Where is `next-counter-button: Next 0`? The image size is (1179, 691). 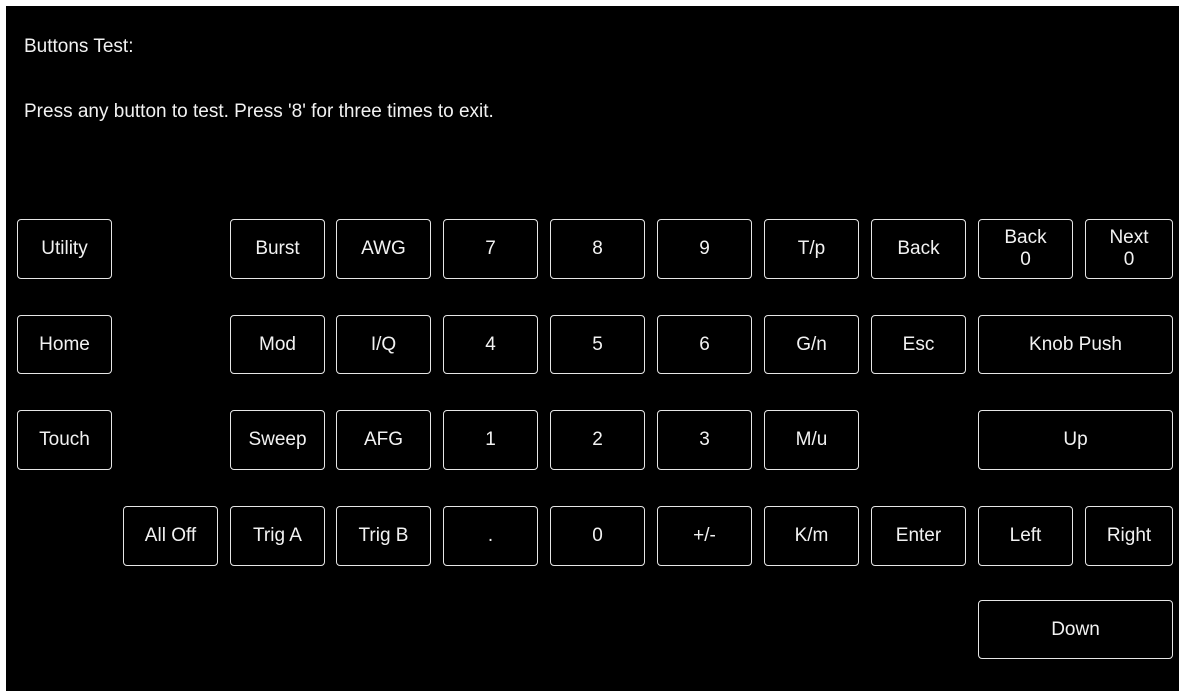
next-counter-button: Next 0 is located at coordinates (1129, 249).